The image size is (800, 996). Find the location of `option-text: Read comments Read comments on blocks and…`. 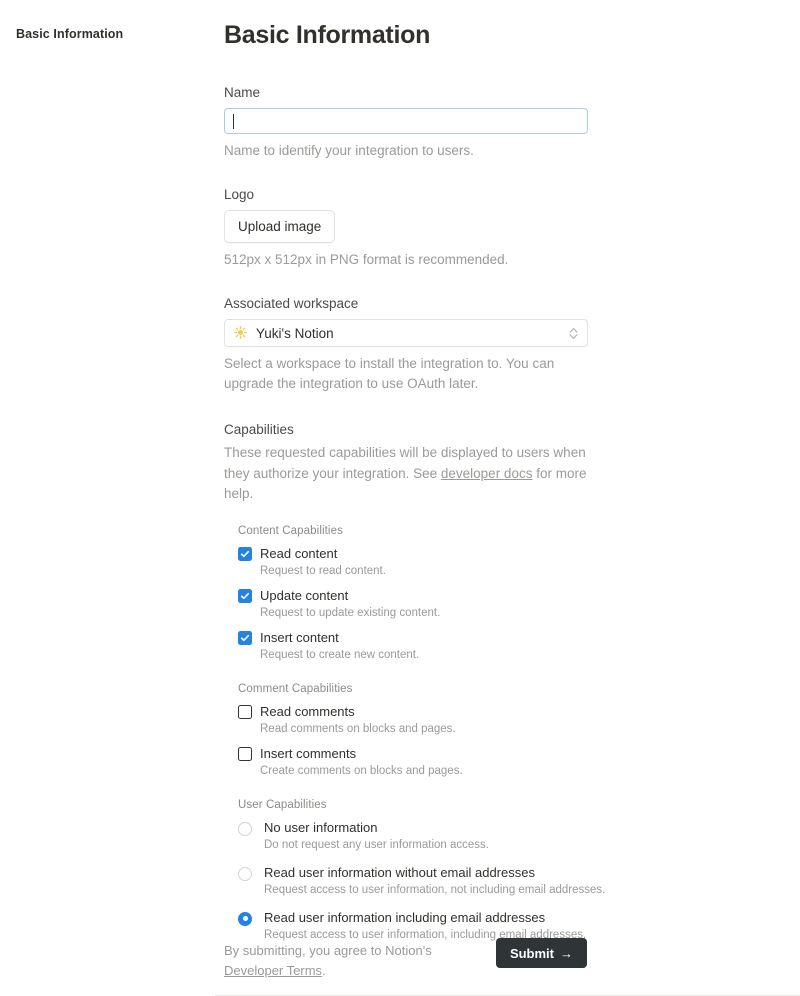

option-text: Read comments Read comments on blocks and… is located at coordinates (354, 720).